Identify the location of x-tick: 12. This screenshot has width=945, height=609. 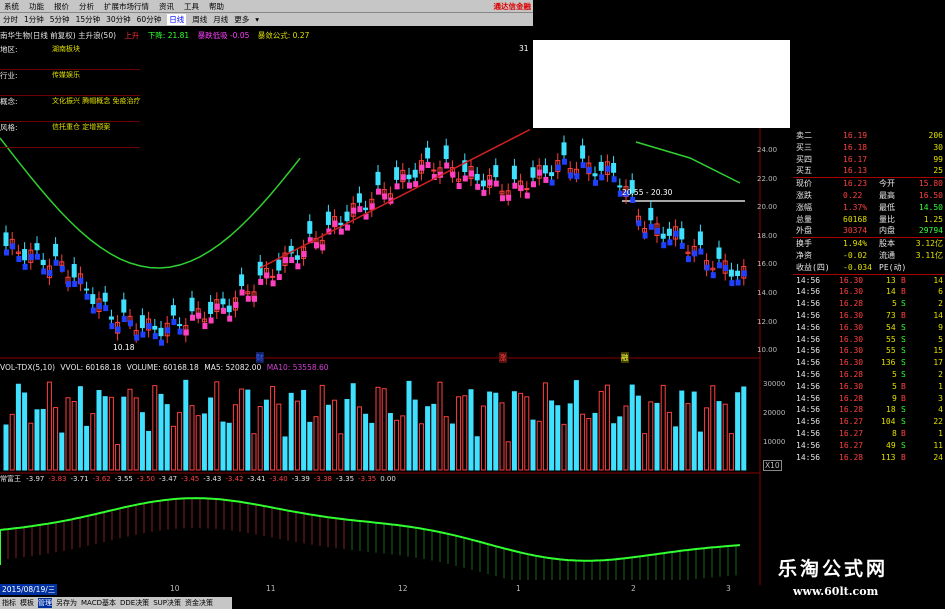
(403, 588).